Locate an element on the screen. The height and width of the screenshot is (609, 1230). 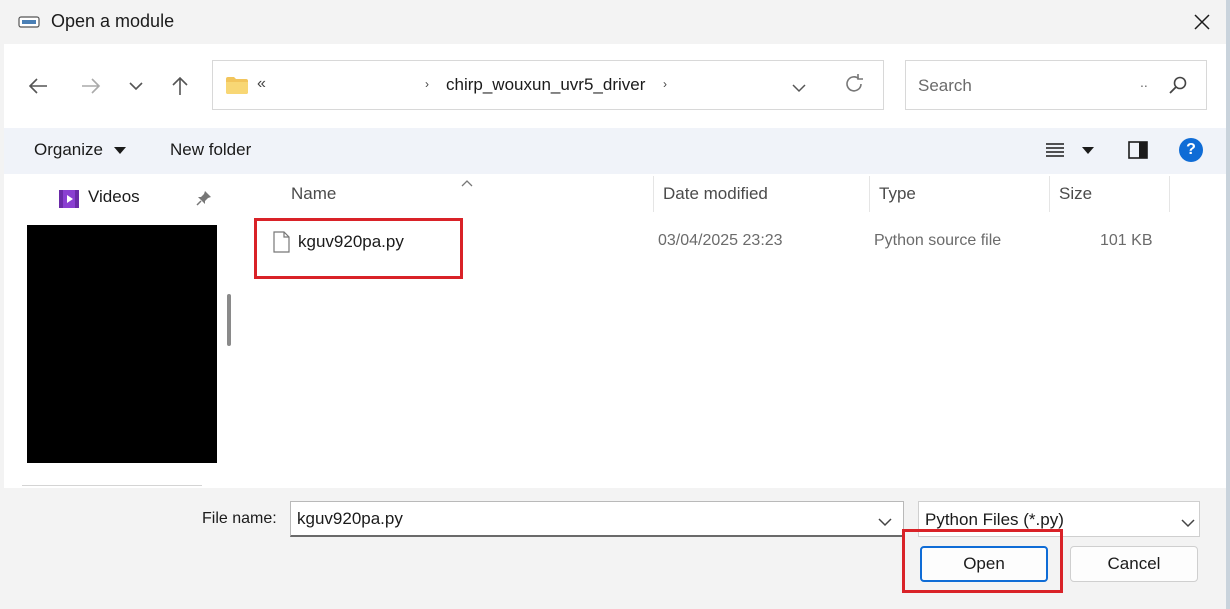
arrow-left-icon is located at coordinates (37, 86).